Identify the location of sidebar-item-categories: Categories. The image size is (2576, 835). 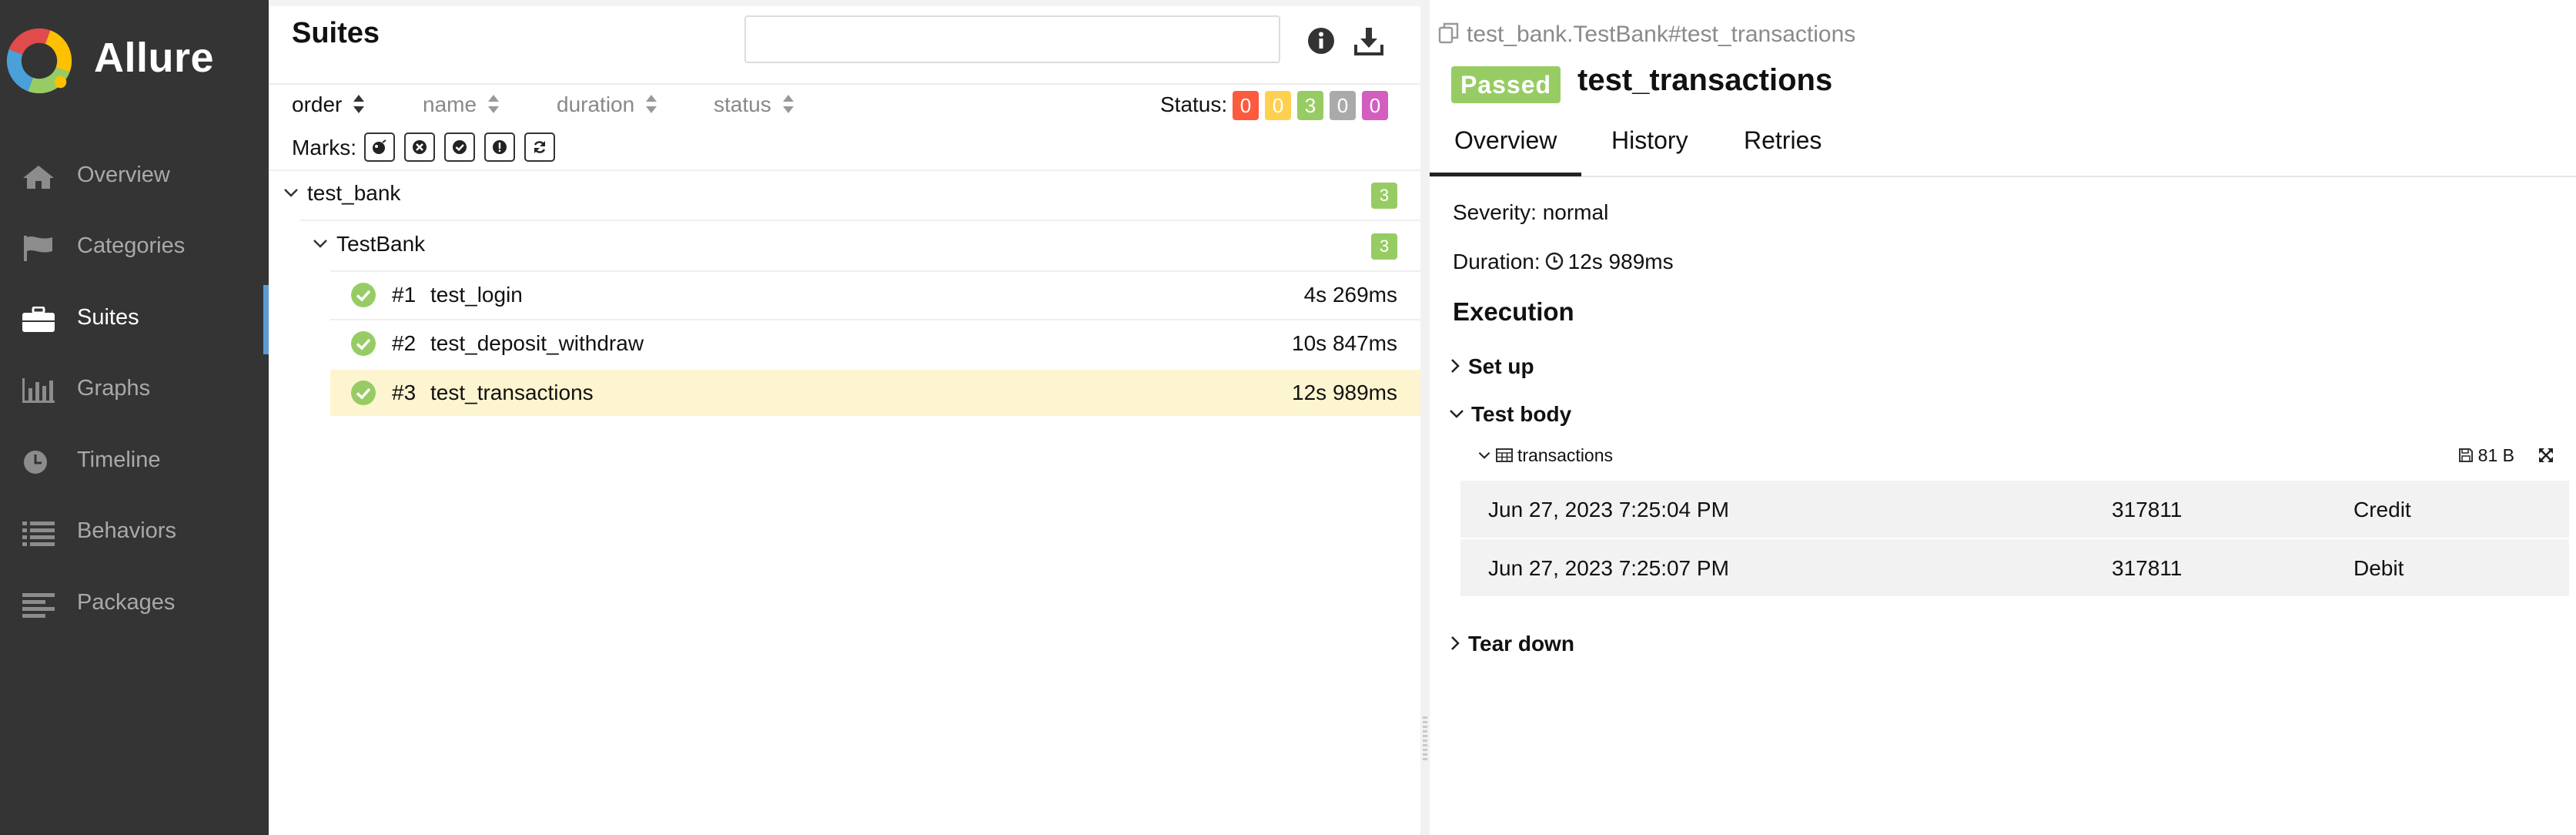
(134, 248).